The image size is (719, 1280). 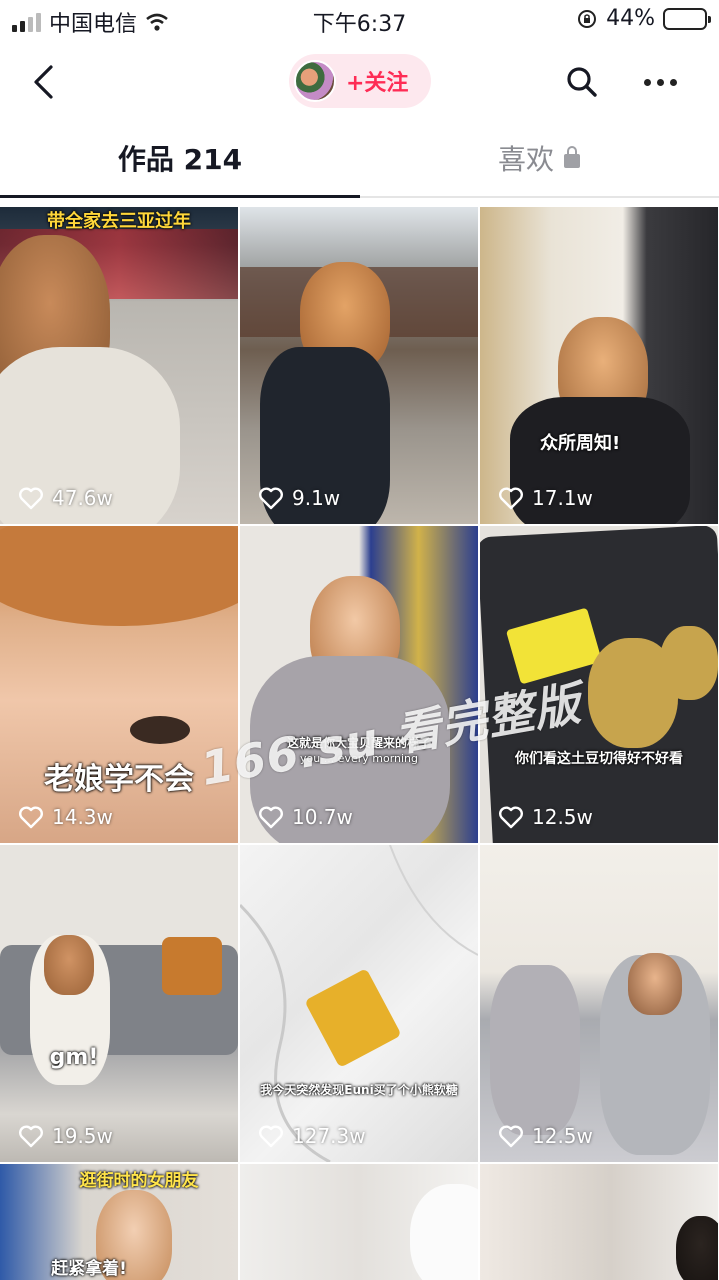 I want to click on video-caption: 我今天突然发现Euni买了个小熊软糖, so click(x=359, y=1090).